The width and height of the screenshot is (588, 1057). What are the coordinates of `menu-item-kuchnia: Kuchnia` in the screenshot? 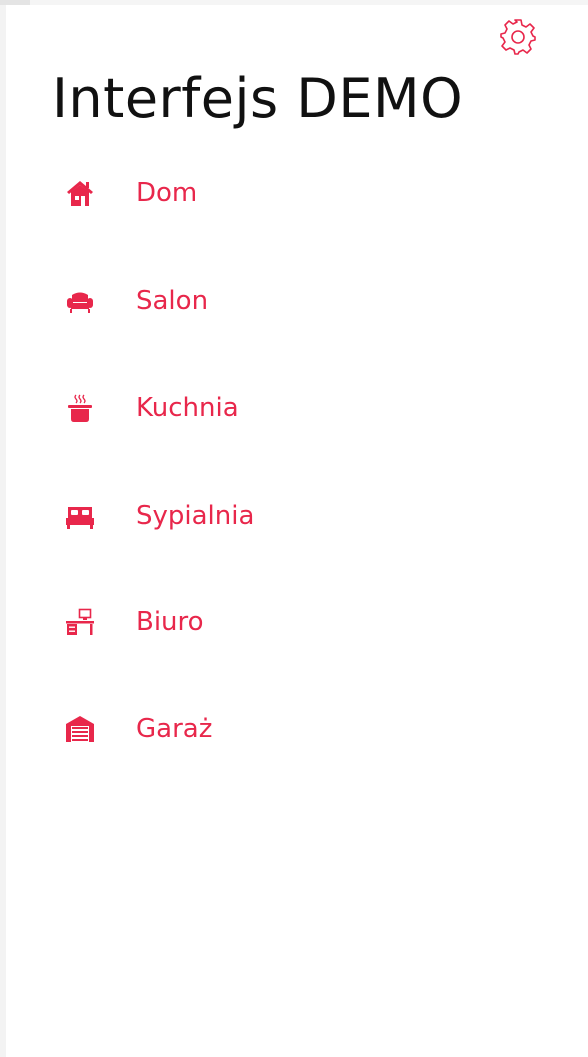 It's located at (302, 408).